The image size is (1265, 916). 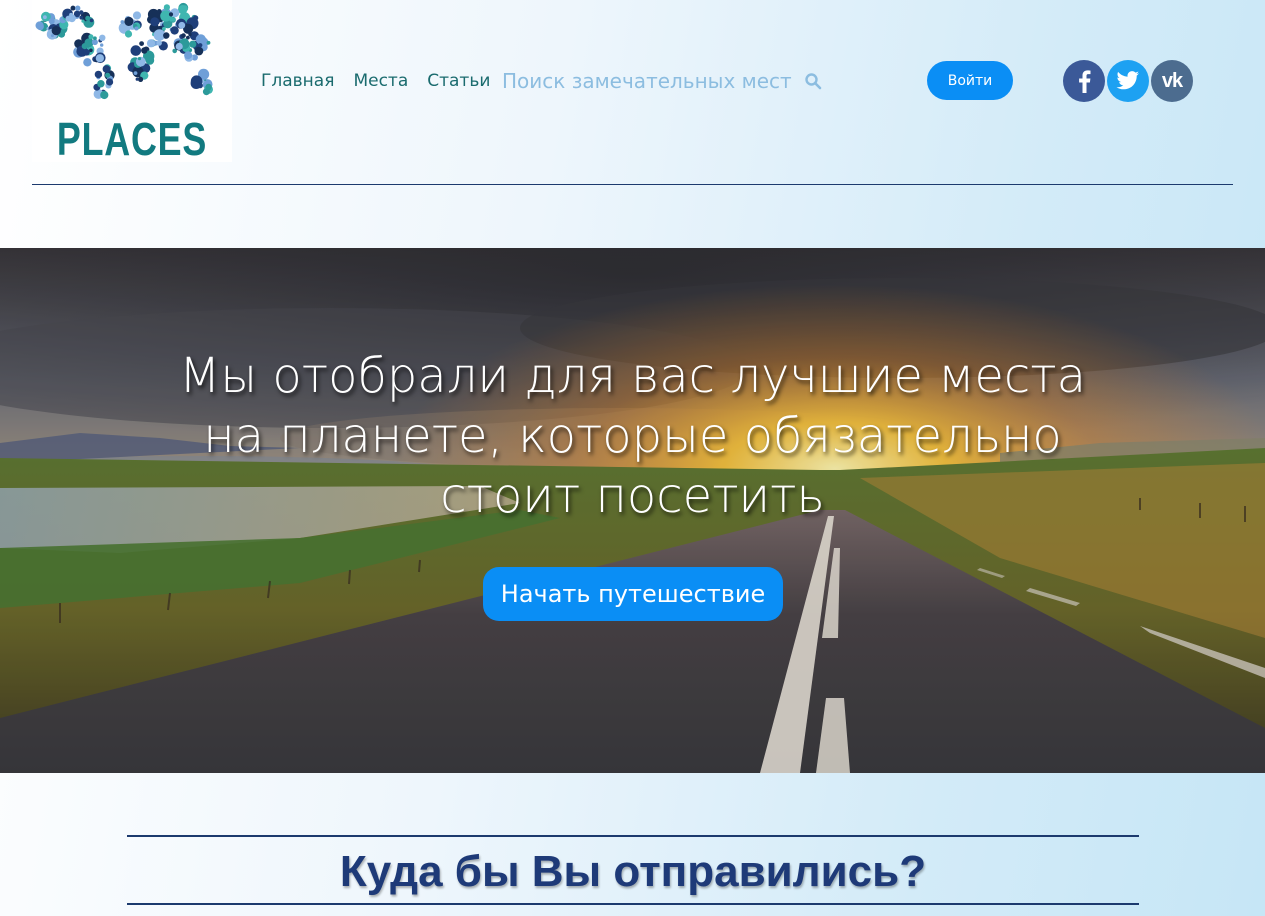 What do you see at coordinates (813, 81) in the screenshot?
I see `search-icon` at bounding box center [813, 81].